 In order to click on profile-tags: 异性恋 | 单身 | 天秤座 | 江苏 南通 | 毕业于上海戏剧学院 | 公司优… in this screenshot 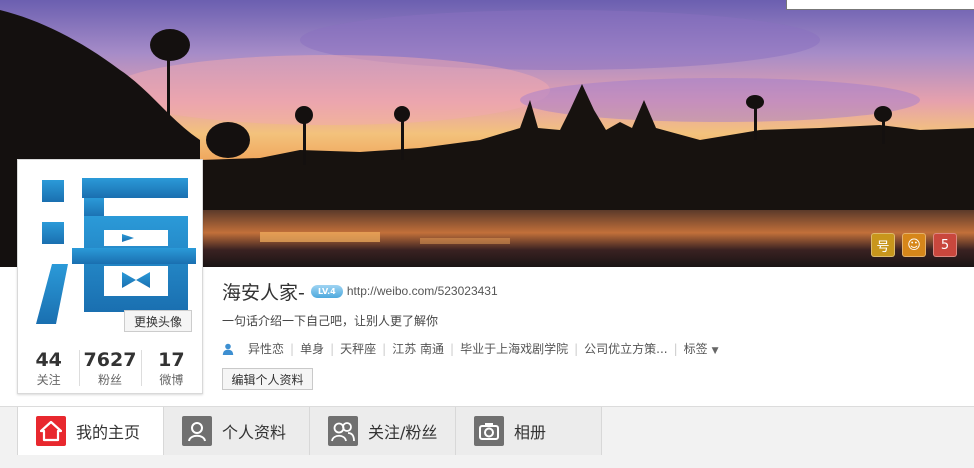, I will do `click(473, 348)`.